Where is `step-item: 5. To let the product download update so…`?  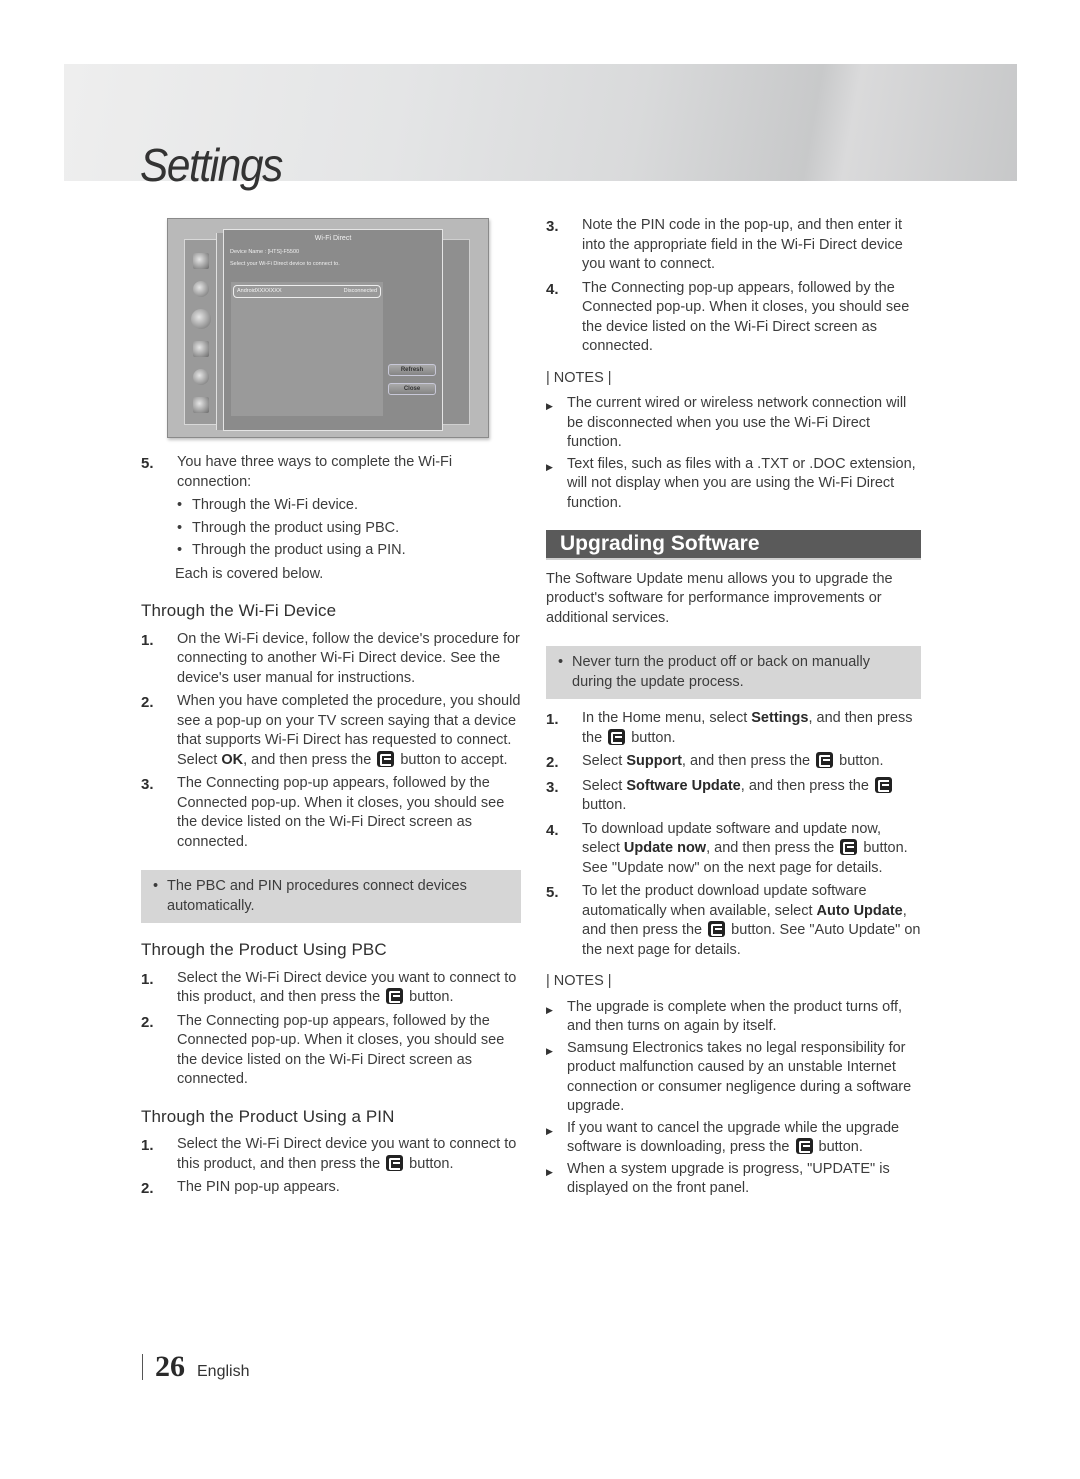
step-item: 5. To let the product download update so… is located at coordinates (733, 921).